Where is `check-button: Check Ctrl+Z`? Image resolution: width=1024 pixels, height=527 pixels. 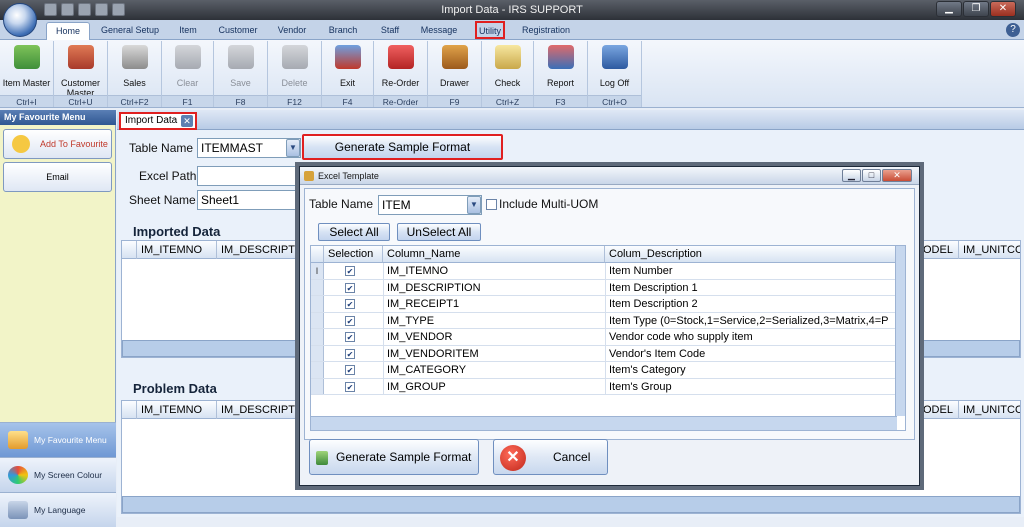
check-button: Check Ctrl+Z is located at coordinates (508, 74).